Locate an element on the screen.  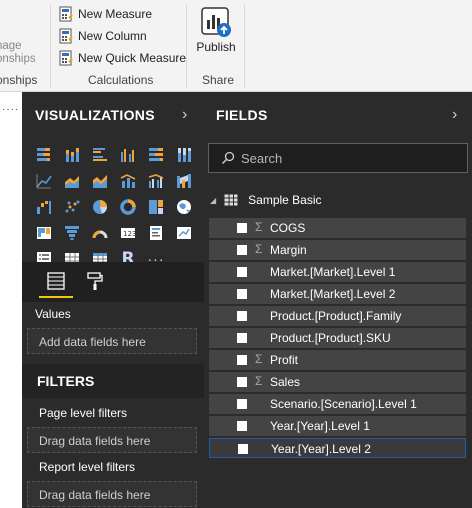
search-input is located at coordinates (341, 158).